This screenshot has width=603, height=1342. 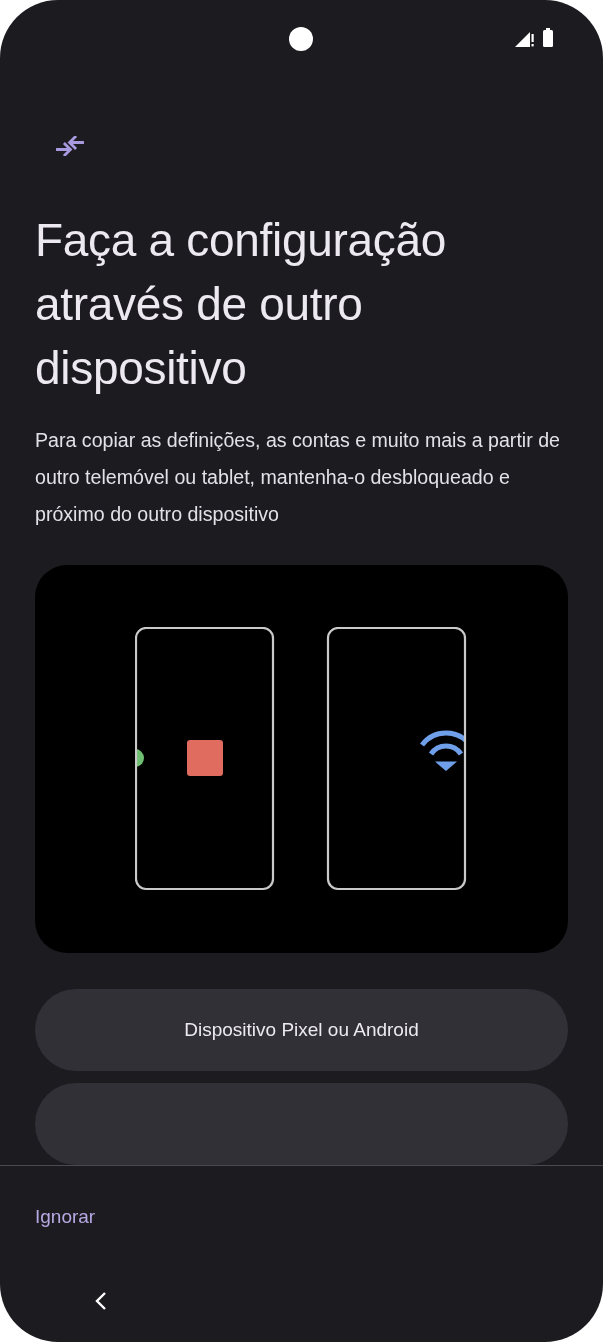 What do you see at coordinates (548, 37) in the screenshot?
I see `battery-icon` at bounding box center [548, 37].